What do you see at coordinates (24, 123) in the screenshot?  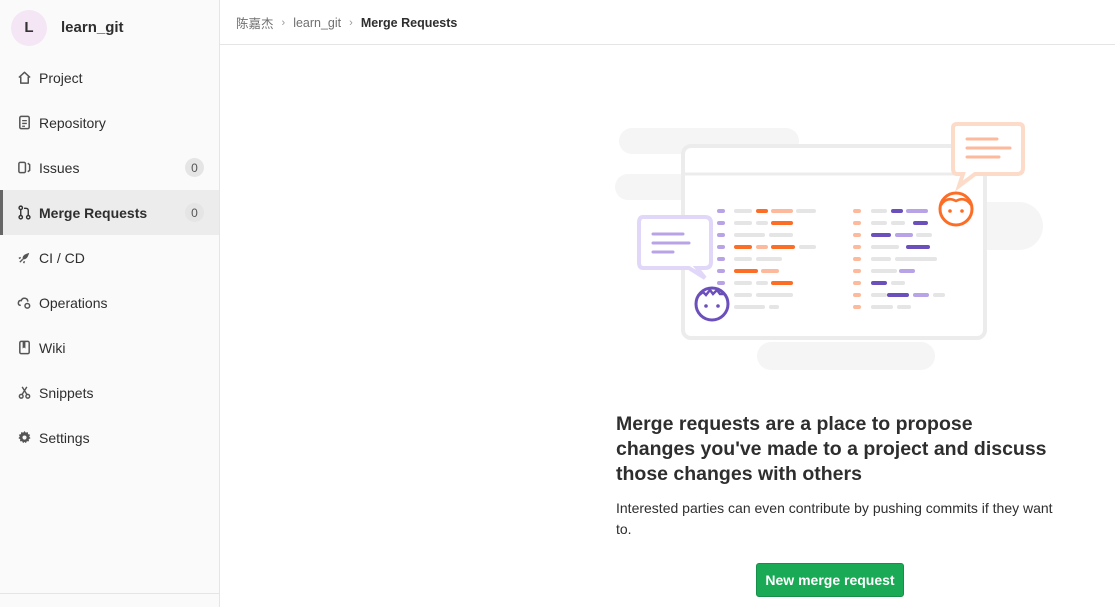 I see `document-icon` at bounding box center [24, 123].